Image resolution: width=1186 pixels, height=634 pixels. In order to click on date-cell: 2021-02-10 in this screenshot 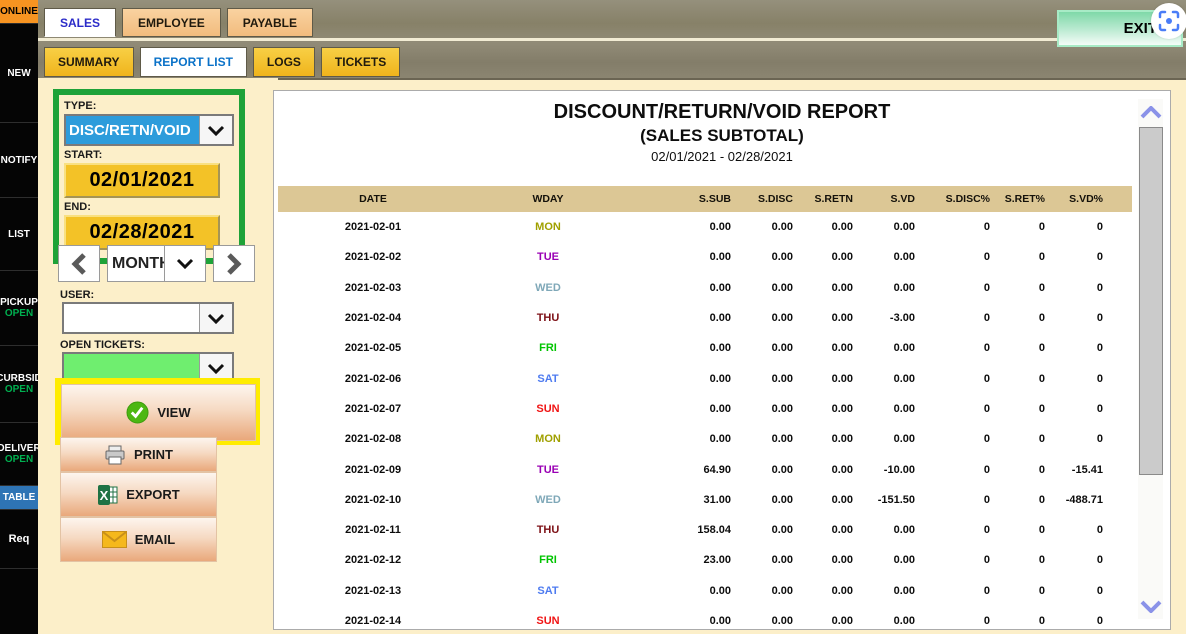, I will do `click(373, 499)`.